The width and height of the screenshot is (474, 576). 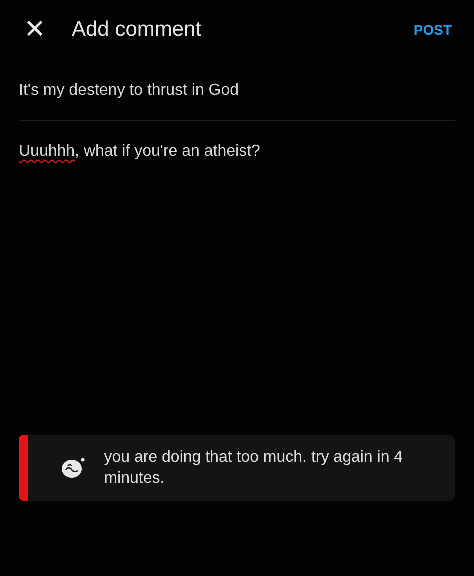 I want to click on parent-comment: It's my desteny to thrust in God, so click(x=237, y=101).